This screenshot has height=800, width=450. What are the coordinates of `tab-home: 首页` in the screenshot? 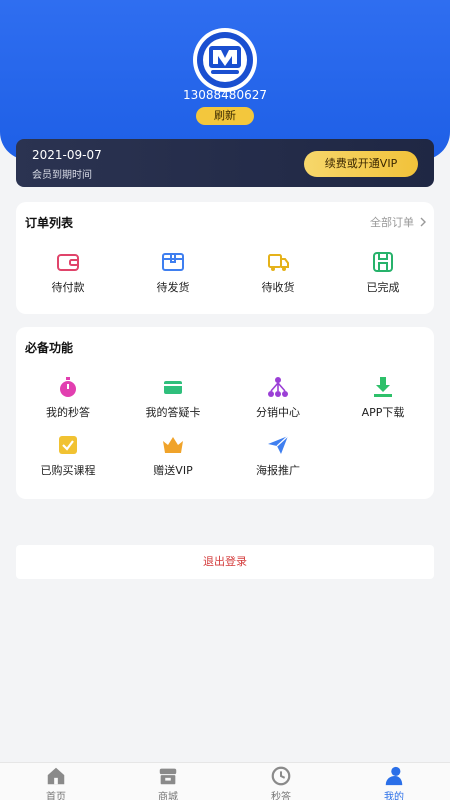 It's located at (56, 782).